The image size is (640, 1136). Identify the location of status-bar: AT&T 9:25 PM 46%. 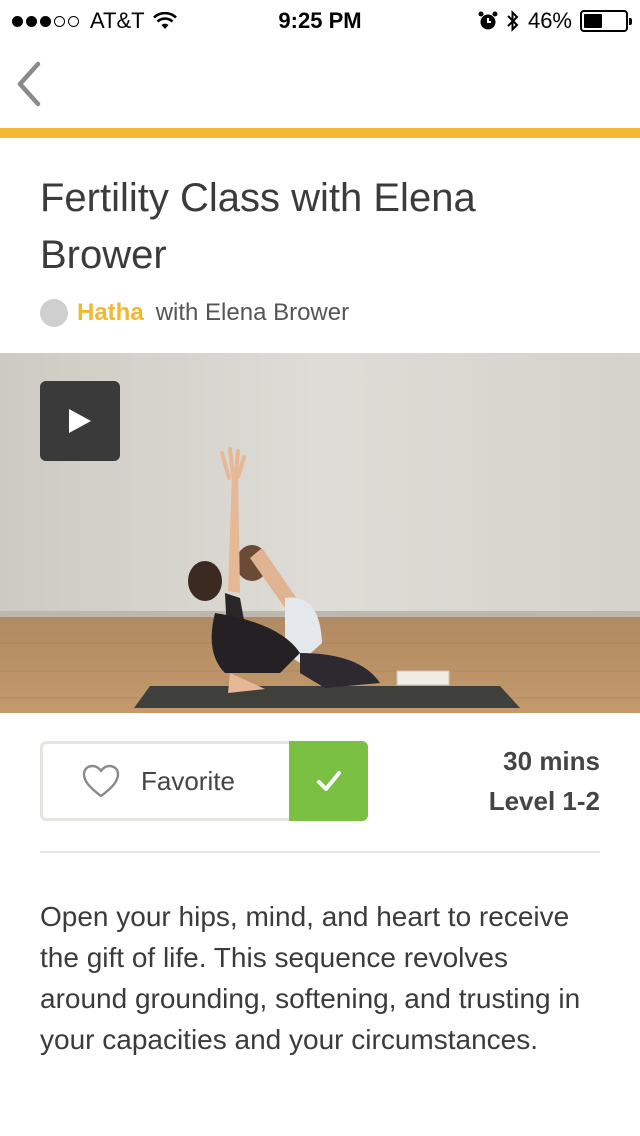
(320, 20).